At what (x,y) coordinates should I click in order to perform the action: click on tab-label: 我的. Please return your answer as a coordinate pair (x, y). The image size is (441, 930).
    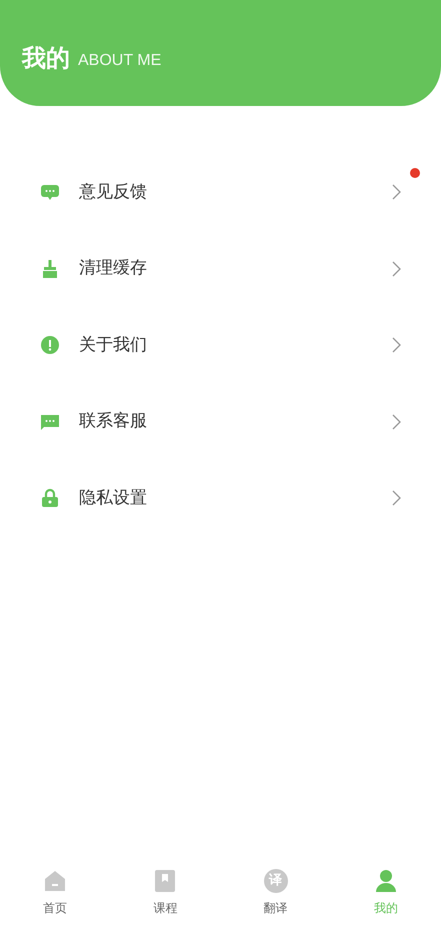
    Looking at the image, I should click on (386, 908).